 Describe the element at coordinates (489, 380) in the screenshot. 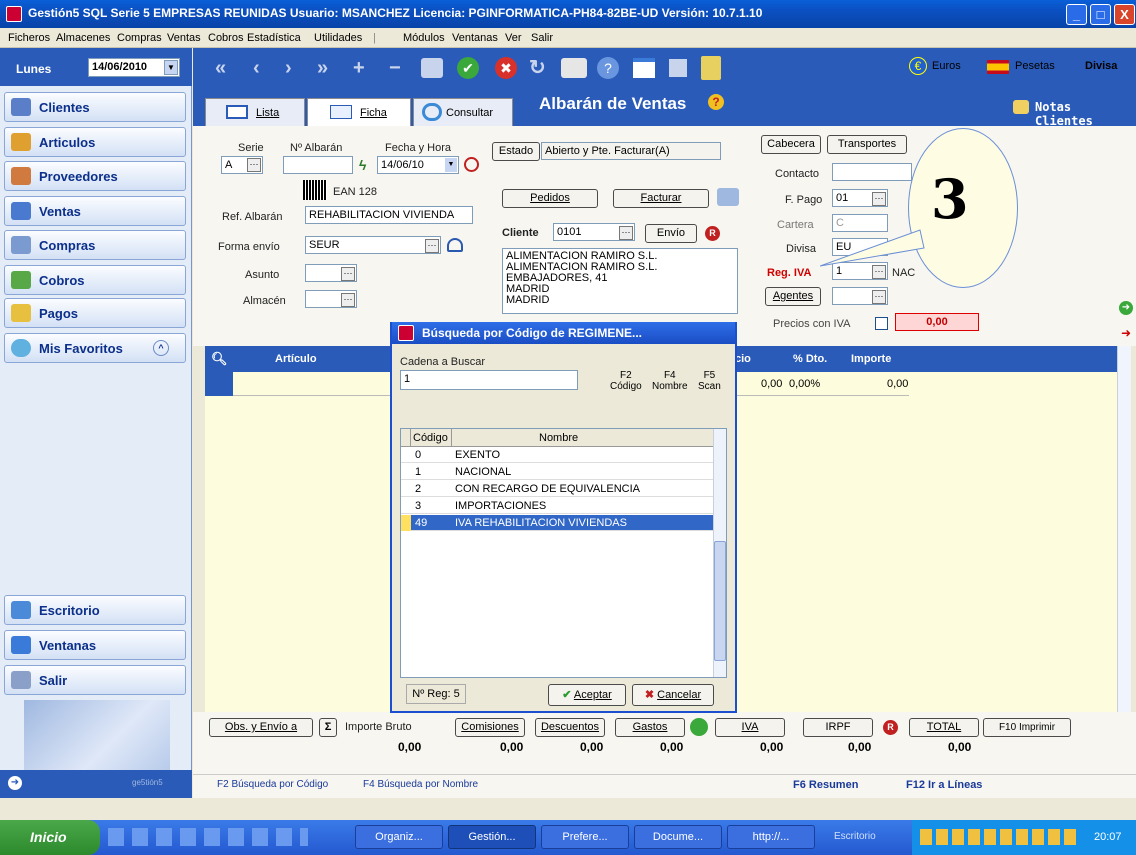

I see `search-input: 1` at that location.